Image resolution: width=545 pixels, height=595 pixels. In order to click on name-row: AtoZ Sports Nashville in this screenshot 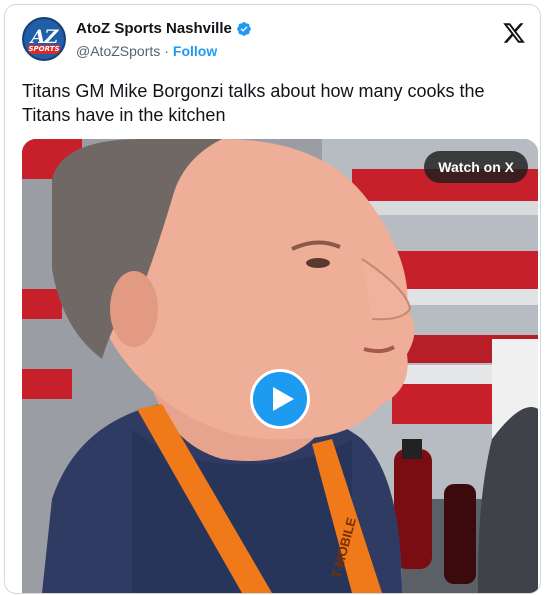, I will do `click(164, 28)`.